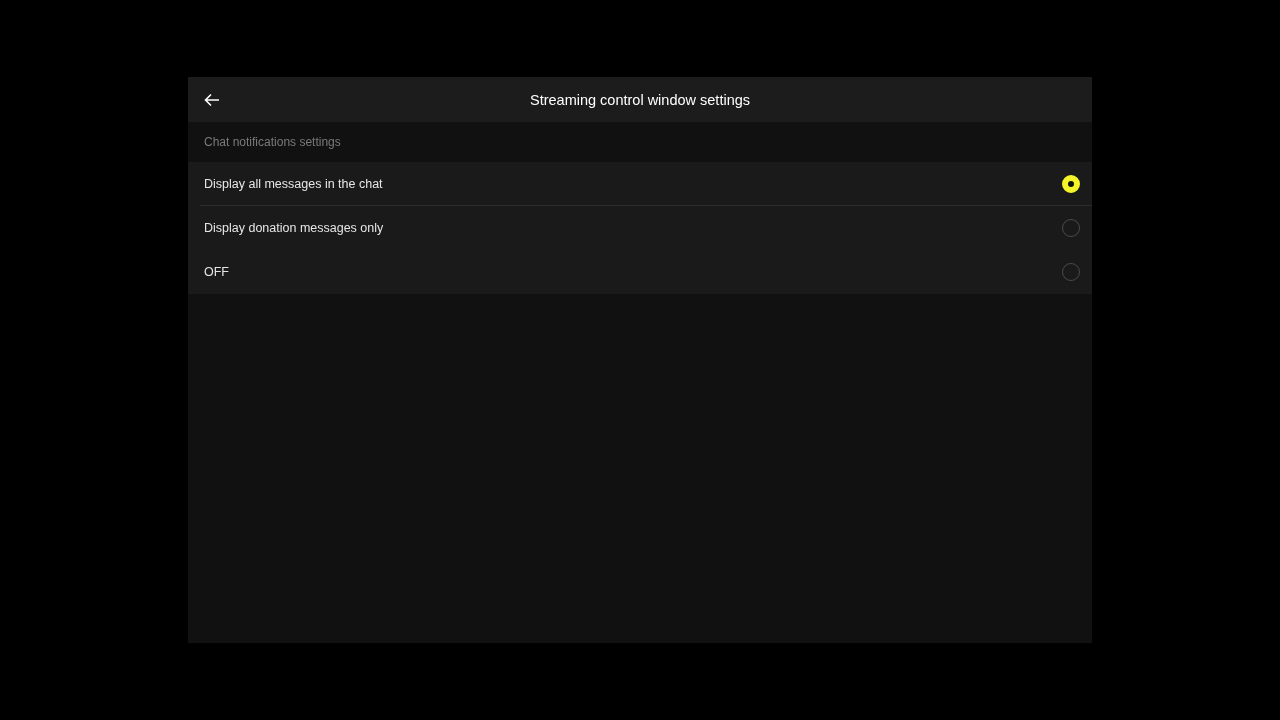 The height and width of the screenshot is (720, 1280). I want to click on option-row: Display donation messages only, so click(640, 228).